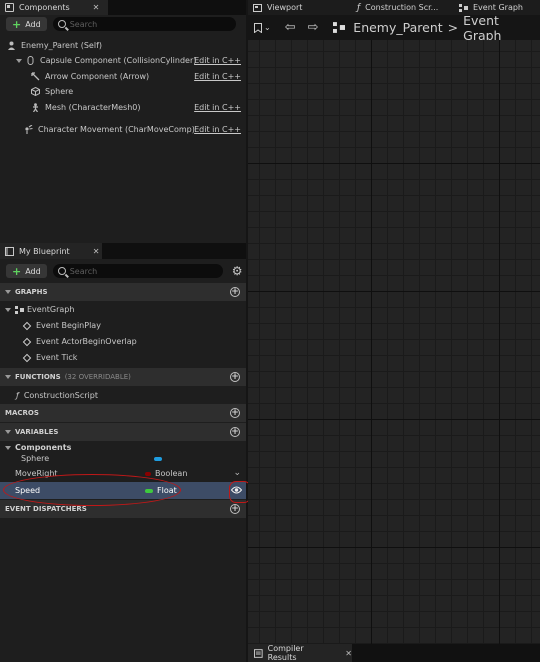 Image resolution: width=540 pixels, height=662 pixels. I want to click on variable-name: Speed, so click(28, 490).